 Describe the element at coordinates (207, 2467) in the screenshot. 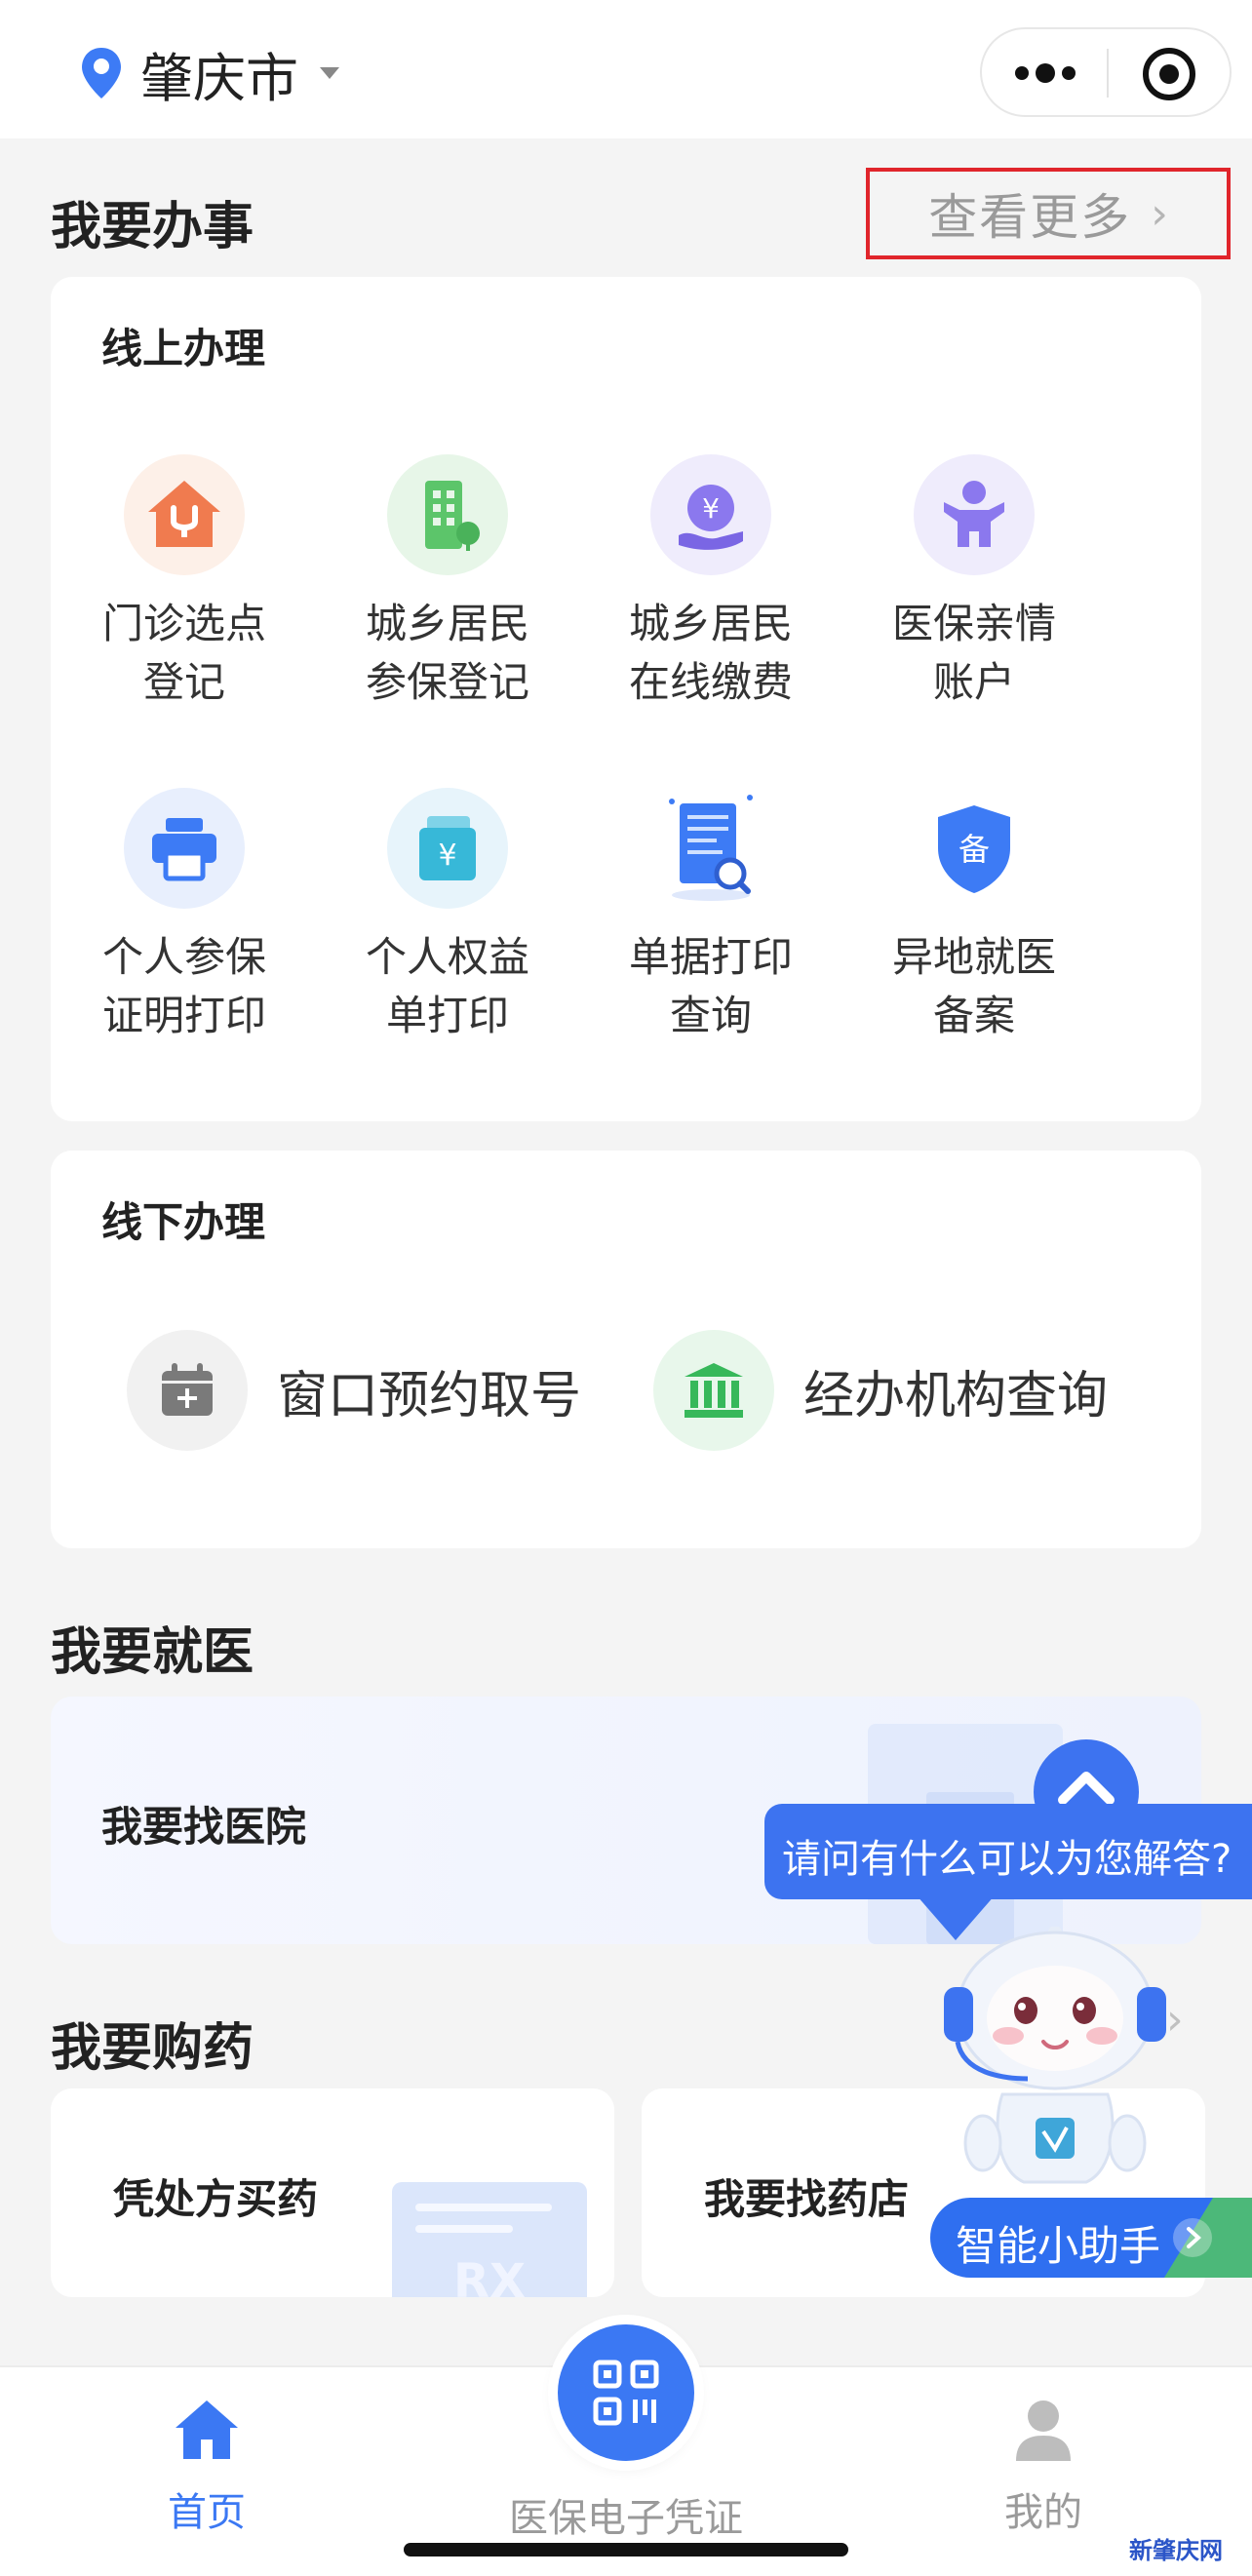

I see `tab-home: 首页` at that location.